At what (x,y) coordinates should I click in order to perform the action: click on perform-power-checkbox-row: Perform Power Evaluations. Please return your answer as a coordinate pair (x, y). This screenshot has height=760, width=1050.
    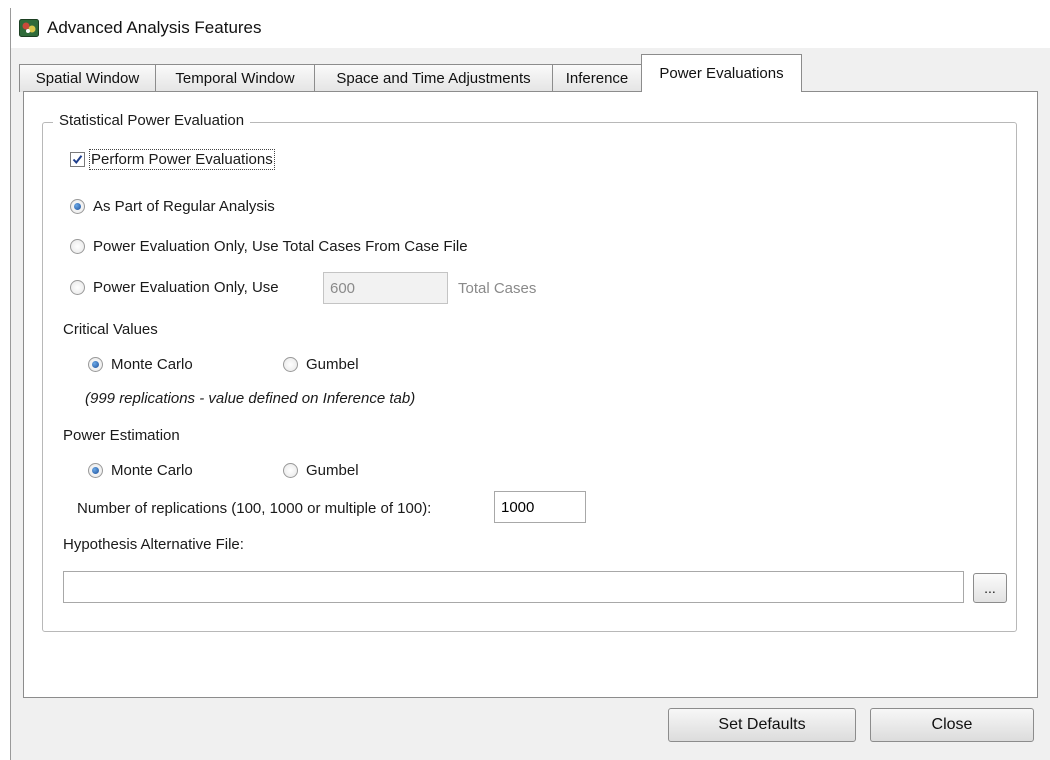
    Looking at the image, I should click on (172, 159).